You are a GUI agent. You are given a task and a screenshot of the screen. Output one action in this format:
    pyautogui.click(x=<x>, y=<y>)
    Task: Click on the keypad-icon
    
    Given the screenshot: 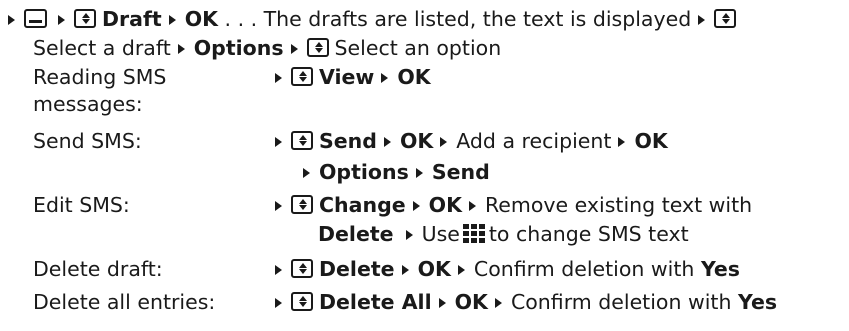 What is the action you would take?
    pyautogui.click(x=473, y=234)
    